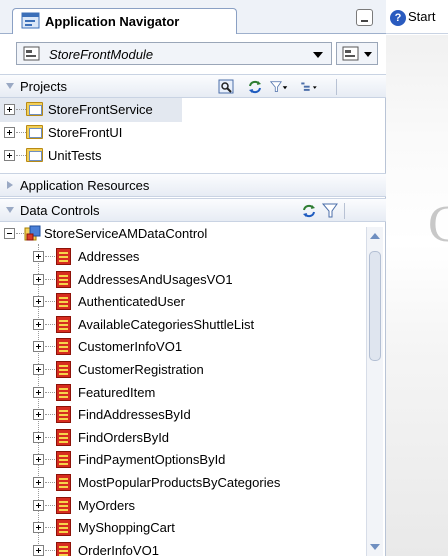 The image size is (448, 556). I want to click on tree-item-data-collection: Addresses, so click(180, 257).